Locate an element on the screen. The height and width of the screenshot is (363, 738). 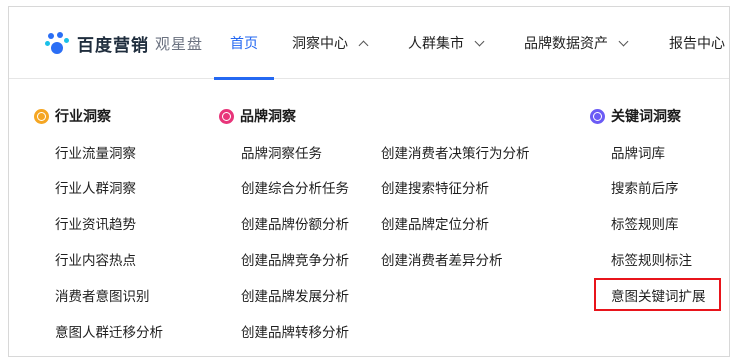
menu-item-brand-positioning: 创建品牌定位分析 is located at coordinates (435, 223).